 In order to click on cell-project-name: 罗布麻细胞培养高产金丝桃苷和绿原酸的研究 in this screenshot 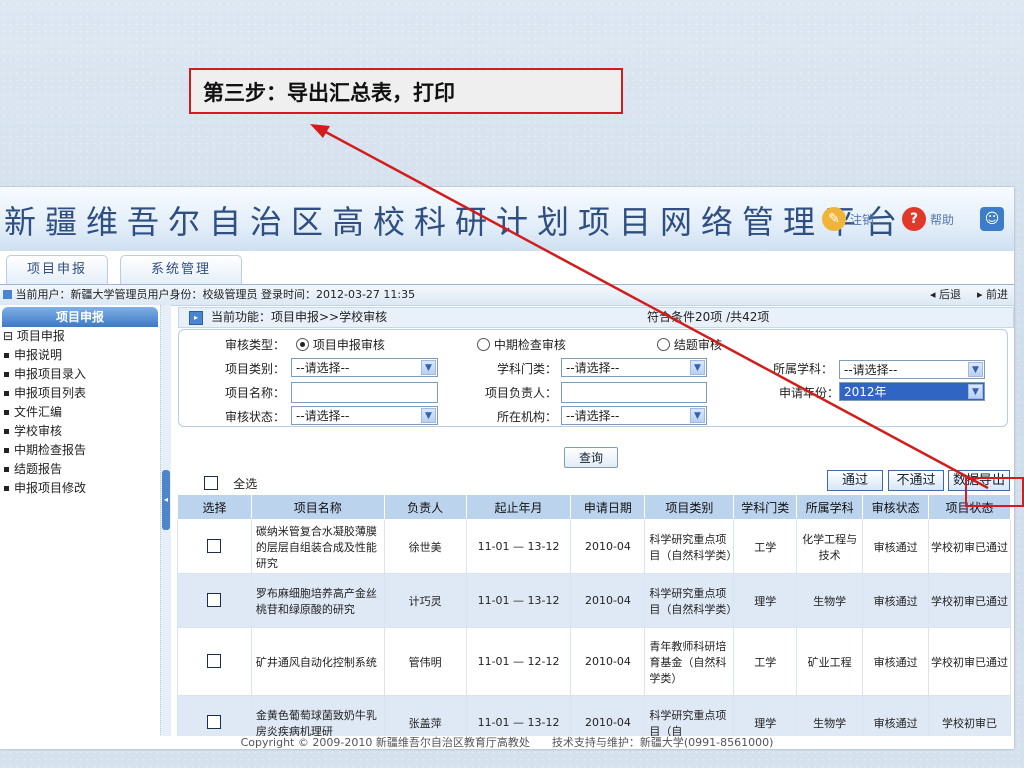, I will do `click(317, 600)`.